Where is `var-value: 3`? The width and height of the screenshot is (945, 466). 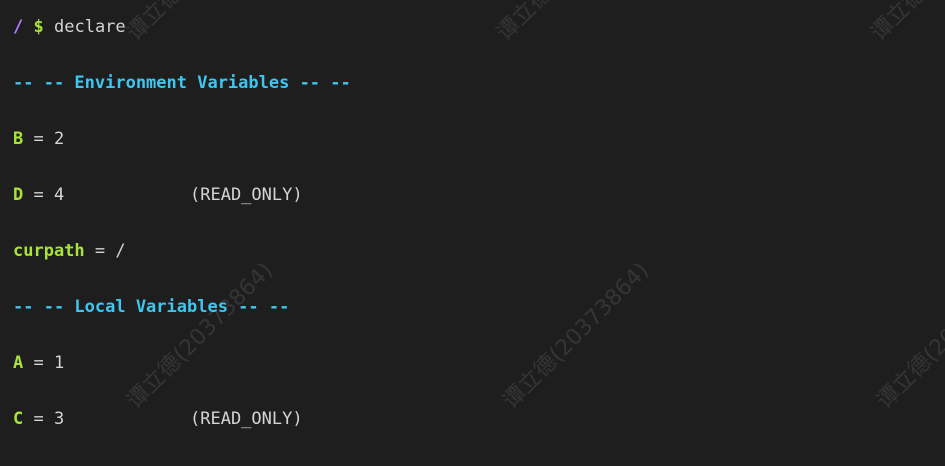 var-value: 3 is located at coordinates (59, 419).